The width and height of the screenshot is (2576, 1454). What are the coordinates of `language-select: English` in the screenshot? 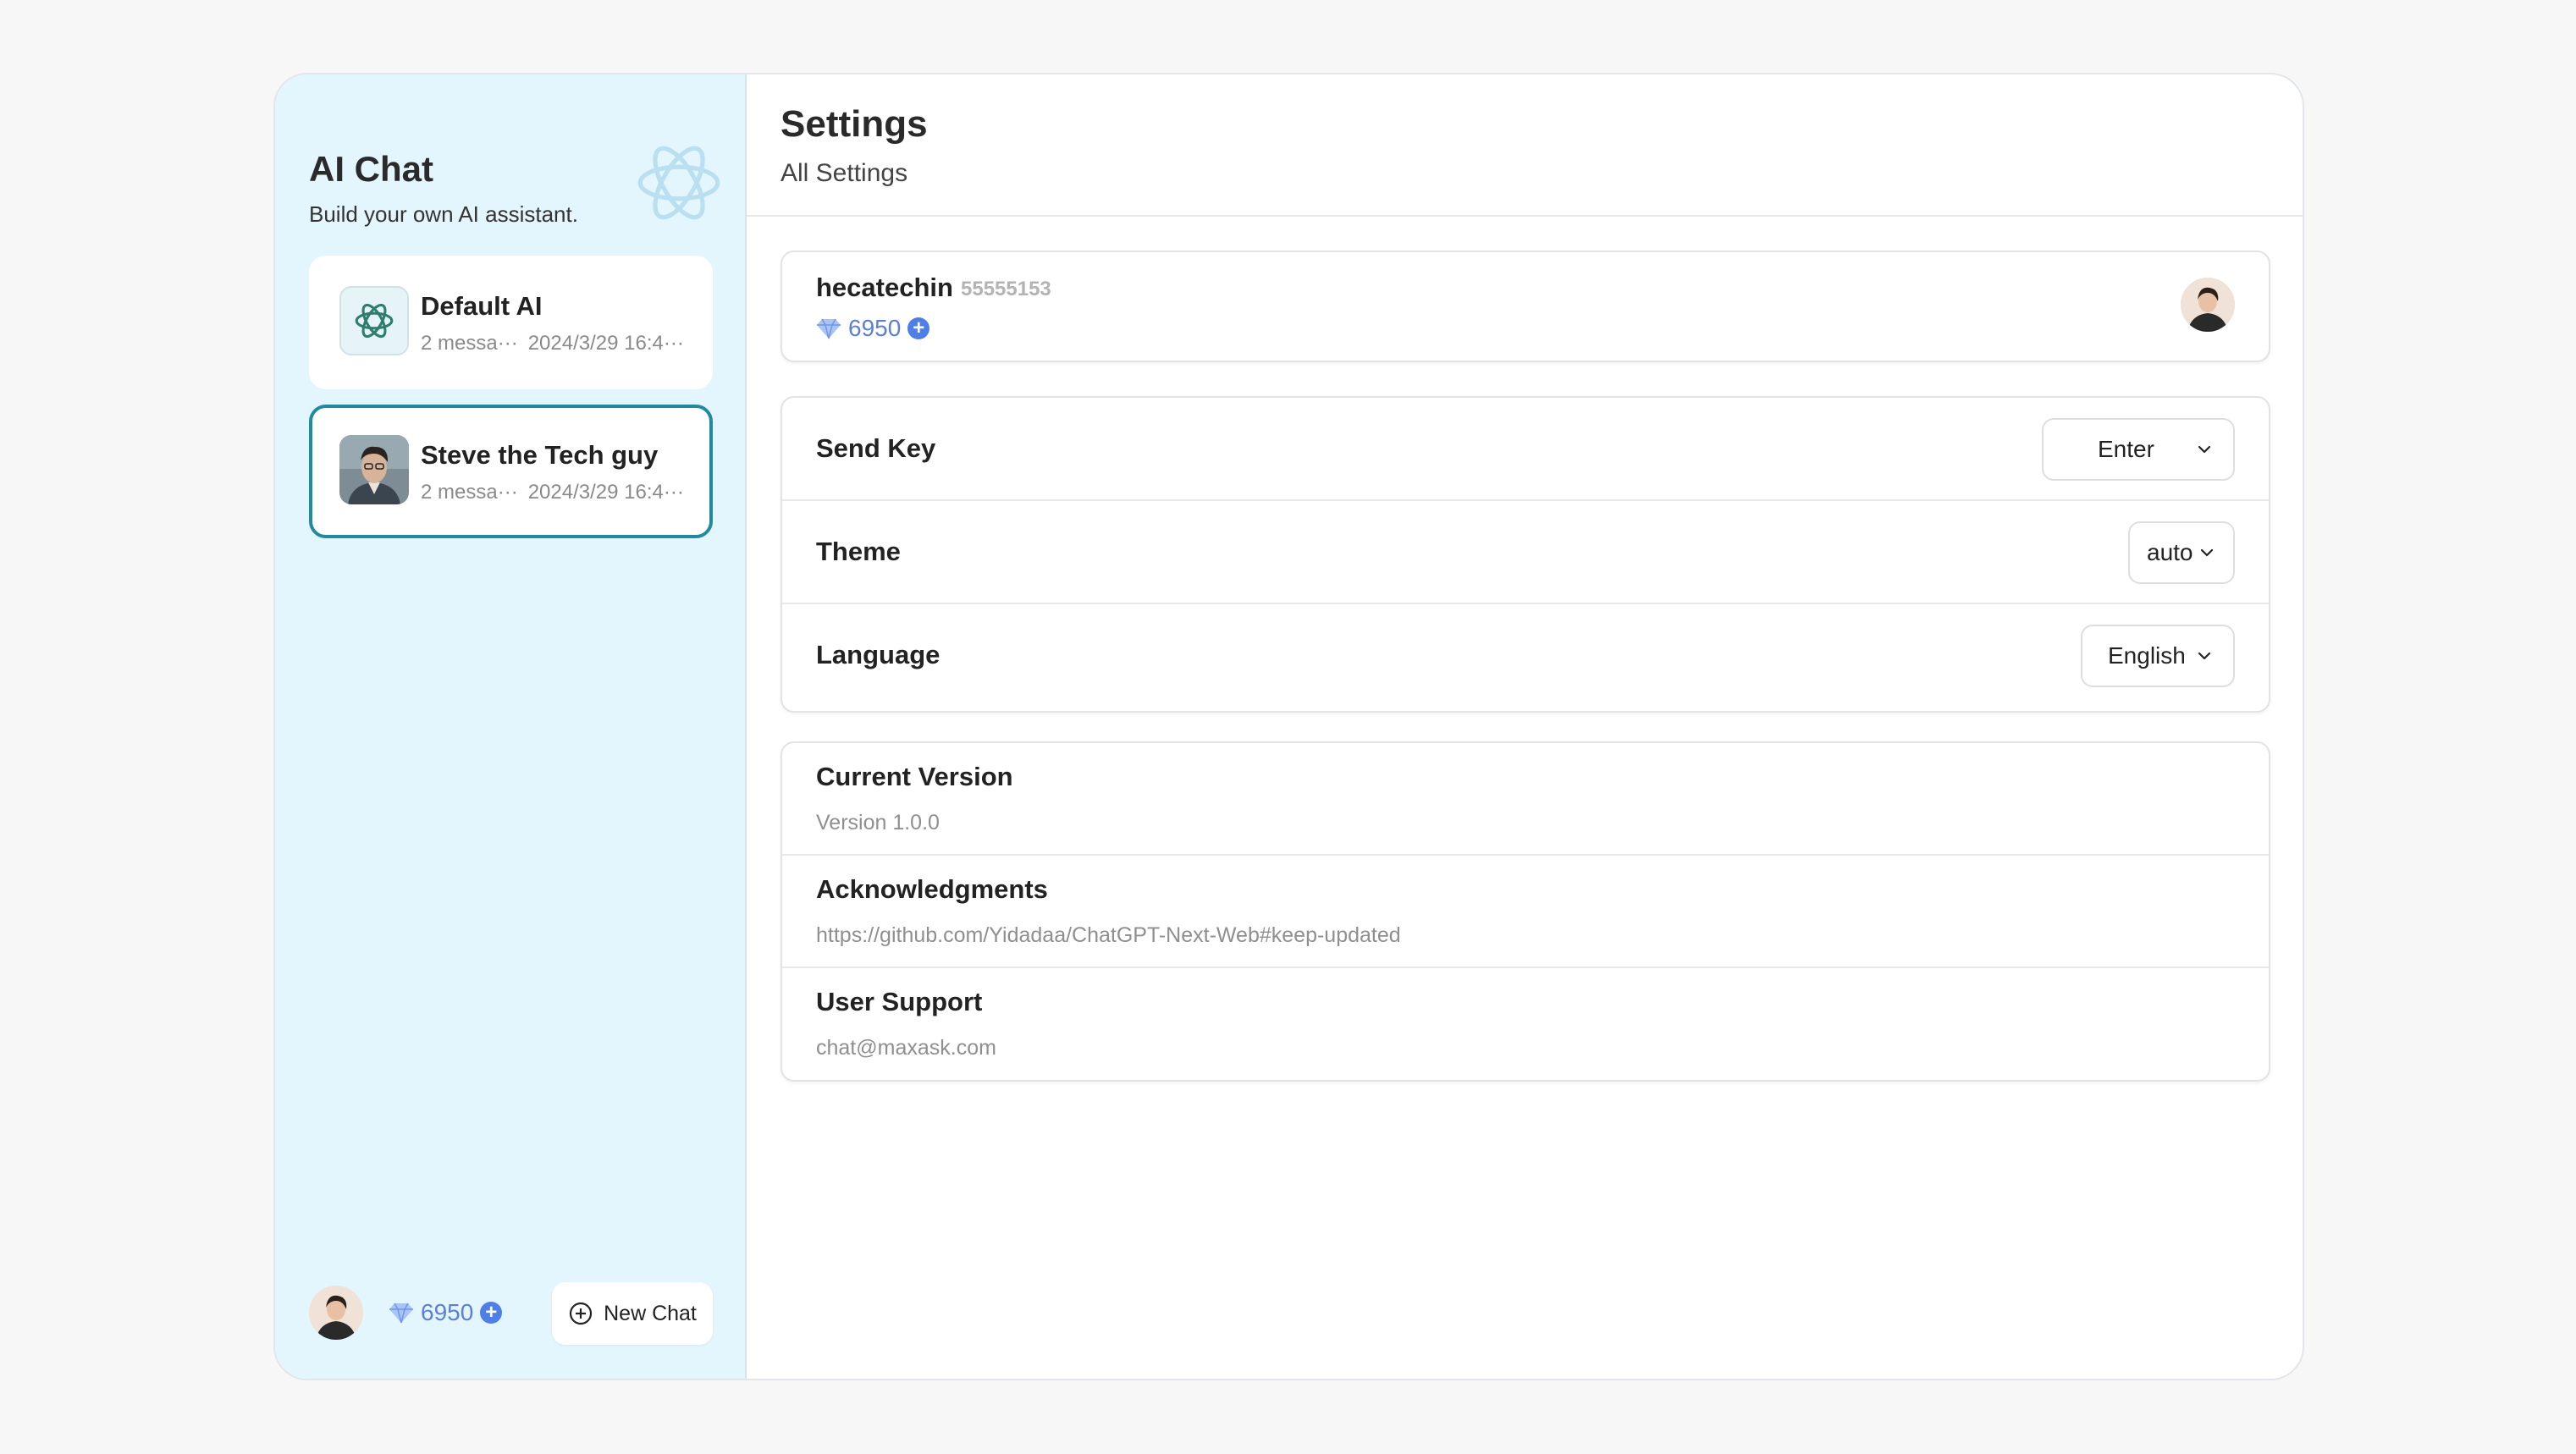 It's located at (2158, 656).